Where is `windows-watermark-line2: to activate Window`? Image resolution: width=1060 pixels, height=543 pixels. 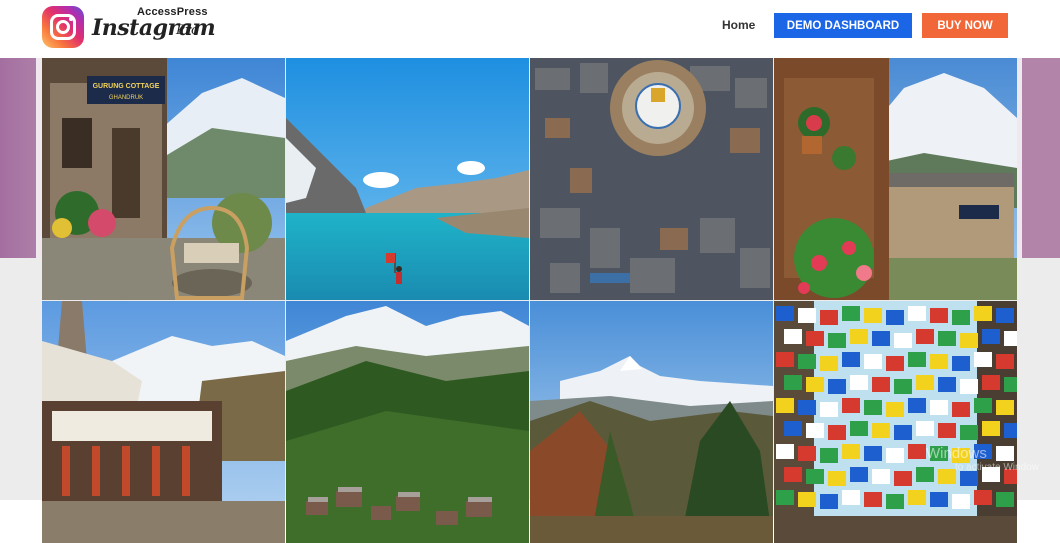
windows-watermark-line2: to activate Window is located at coordinates (997, 467).